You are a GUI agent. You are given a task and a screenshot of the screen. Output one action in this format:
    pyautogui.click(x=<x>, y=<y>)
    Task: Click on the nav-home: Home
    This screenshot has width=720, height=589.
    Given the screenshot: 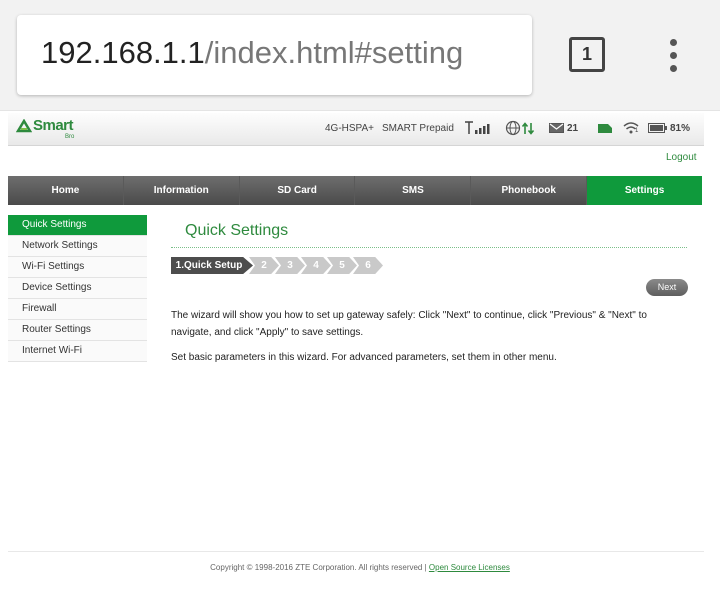 What is the action you would take?
    pyautogui.click(x=66, y=190)
    